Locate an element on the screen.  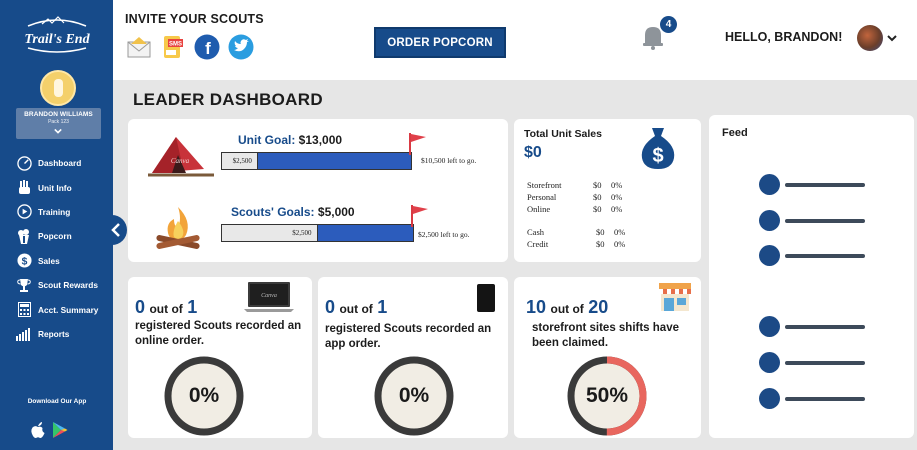
app-description: registered Scouts recorded an app order. is located at coordinates (408, 336).